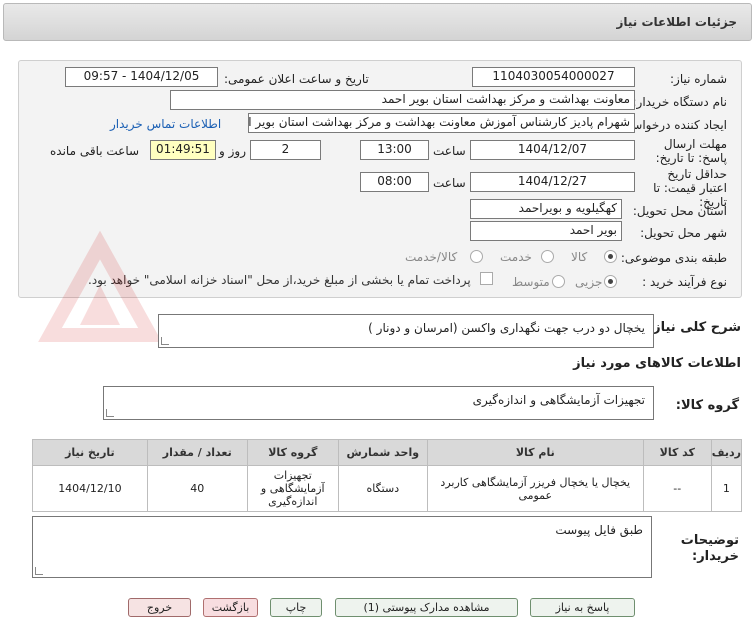 The height and width of the screenshot is (635, 755). Describe the element at coordinates (547, 256) in the screenshot. I see `category-radio-service` at that location.